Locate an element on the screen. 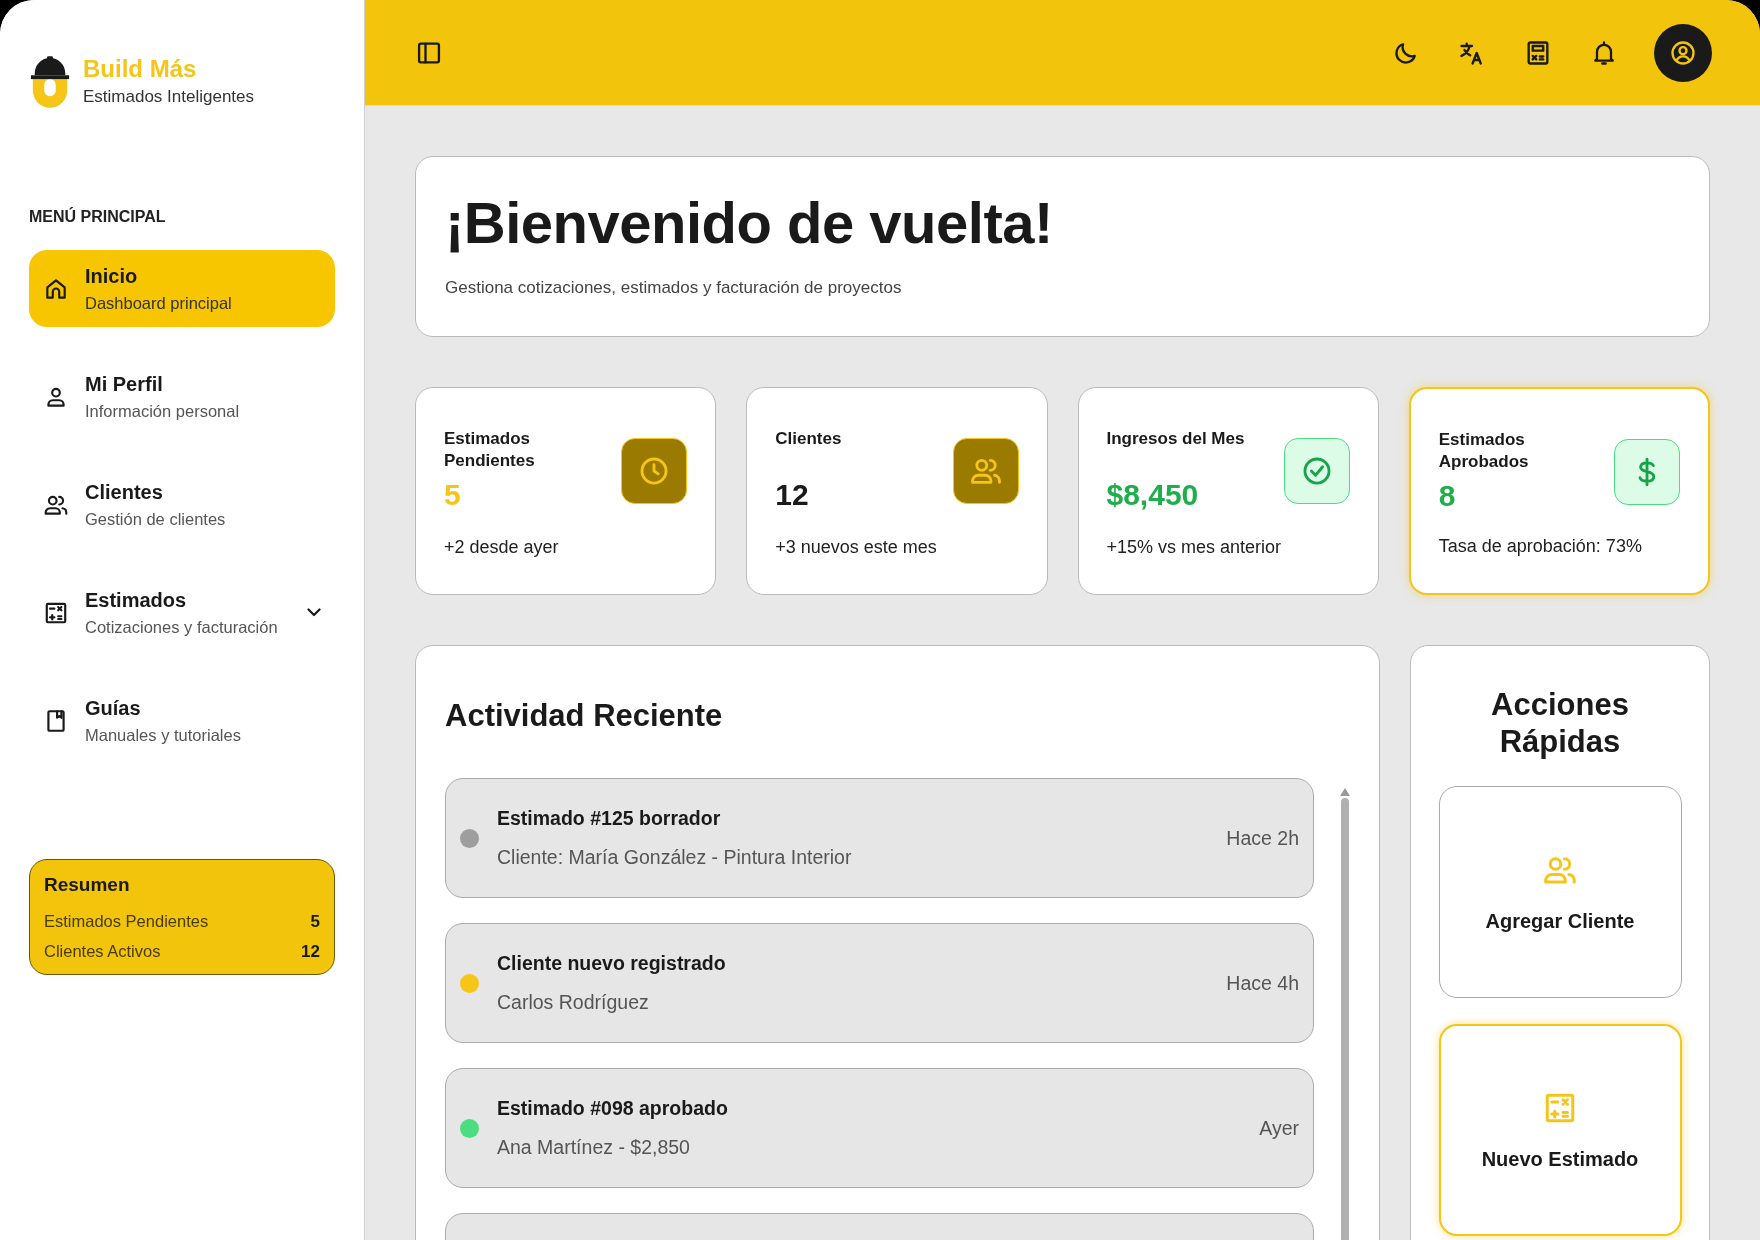 The image size is (1760, 1240). scroll-up-arrow-icon is located at coordinates (1345, 792).